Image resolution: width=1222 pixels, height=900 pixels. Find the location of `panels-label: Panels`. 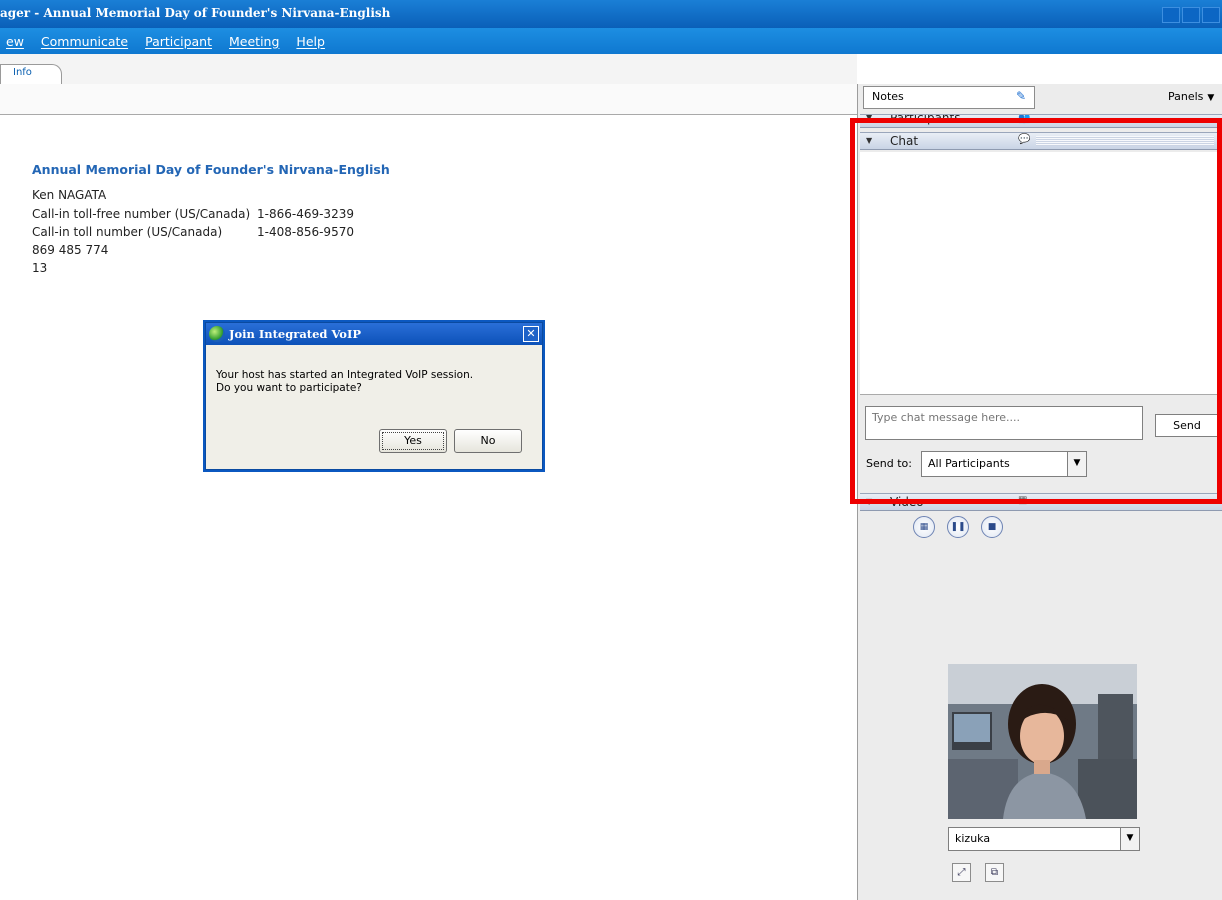

panels-label: Panels is located at coordinates (1186, 96).